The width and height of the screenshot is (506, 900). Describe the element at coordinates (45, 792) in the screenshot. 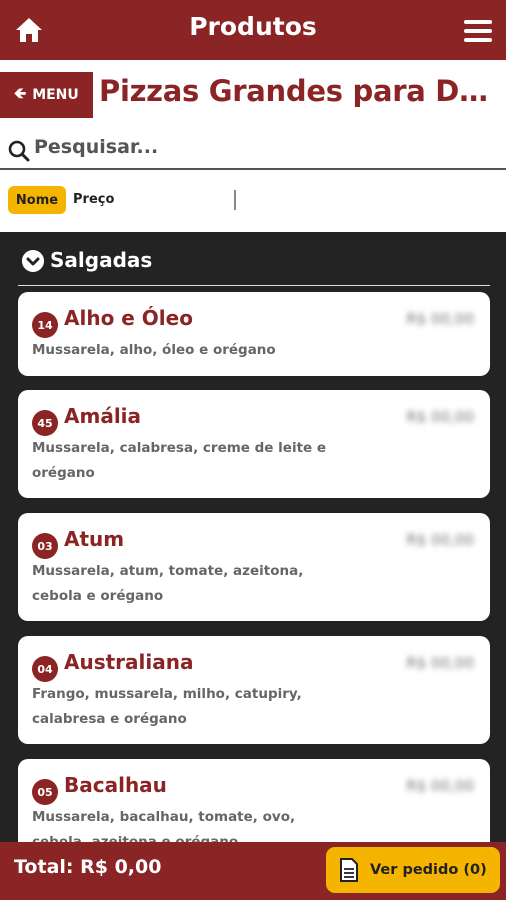

I see `product-number: 05` at that location.